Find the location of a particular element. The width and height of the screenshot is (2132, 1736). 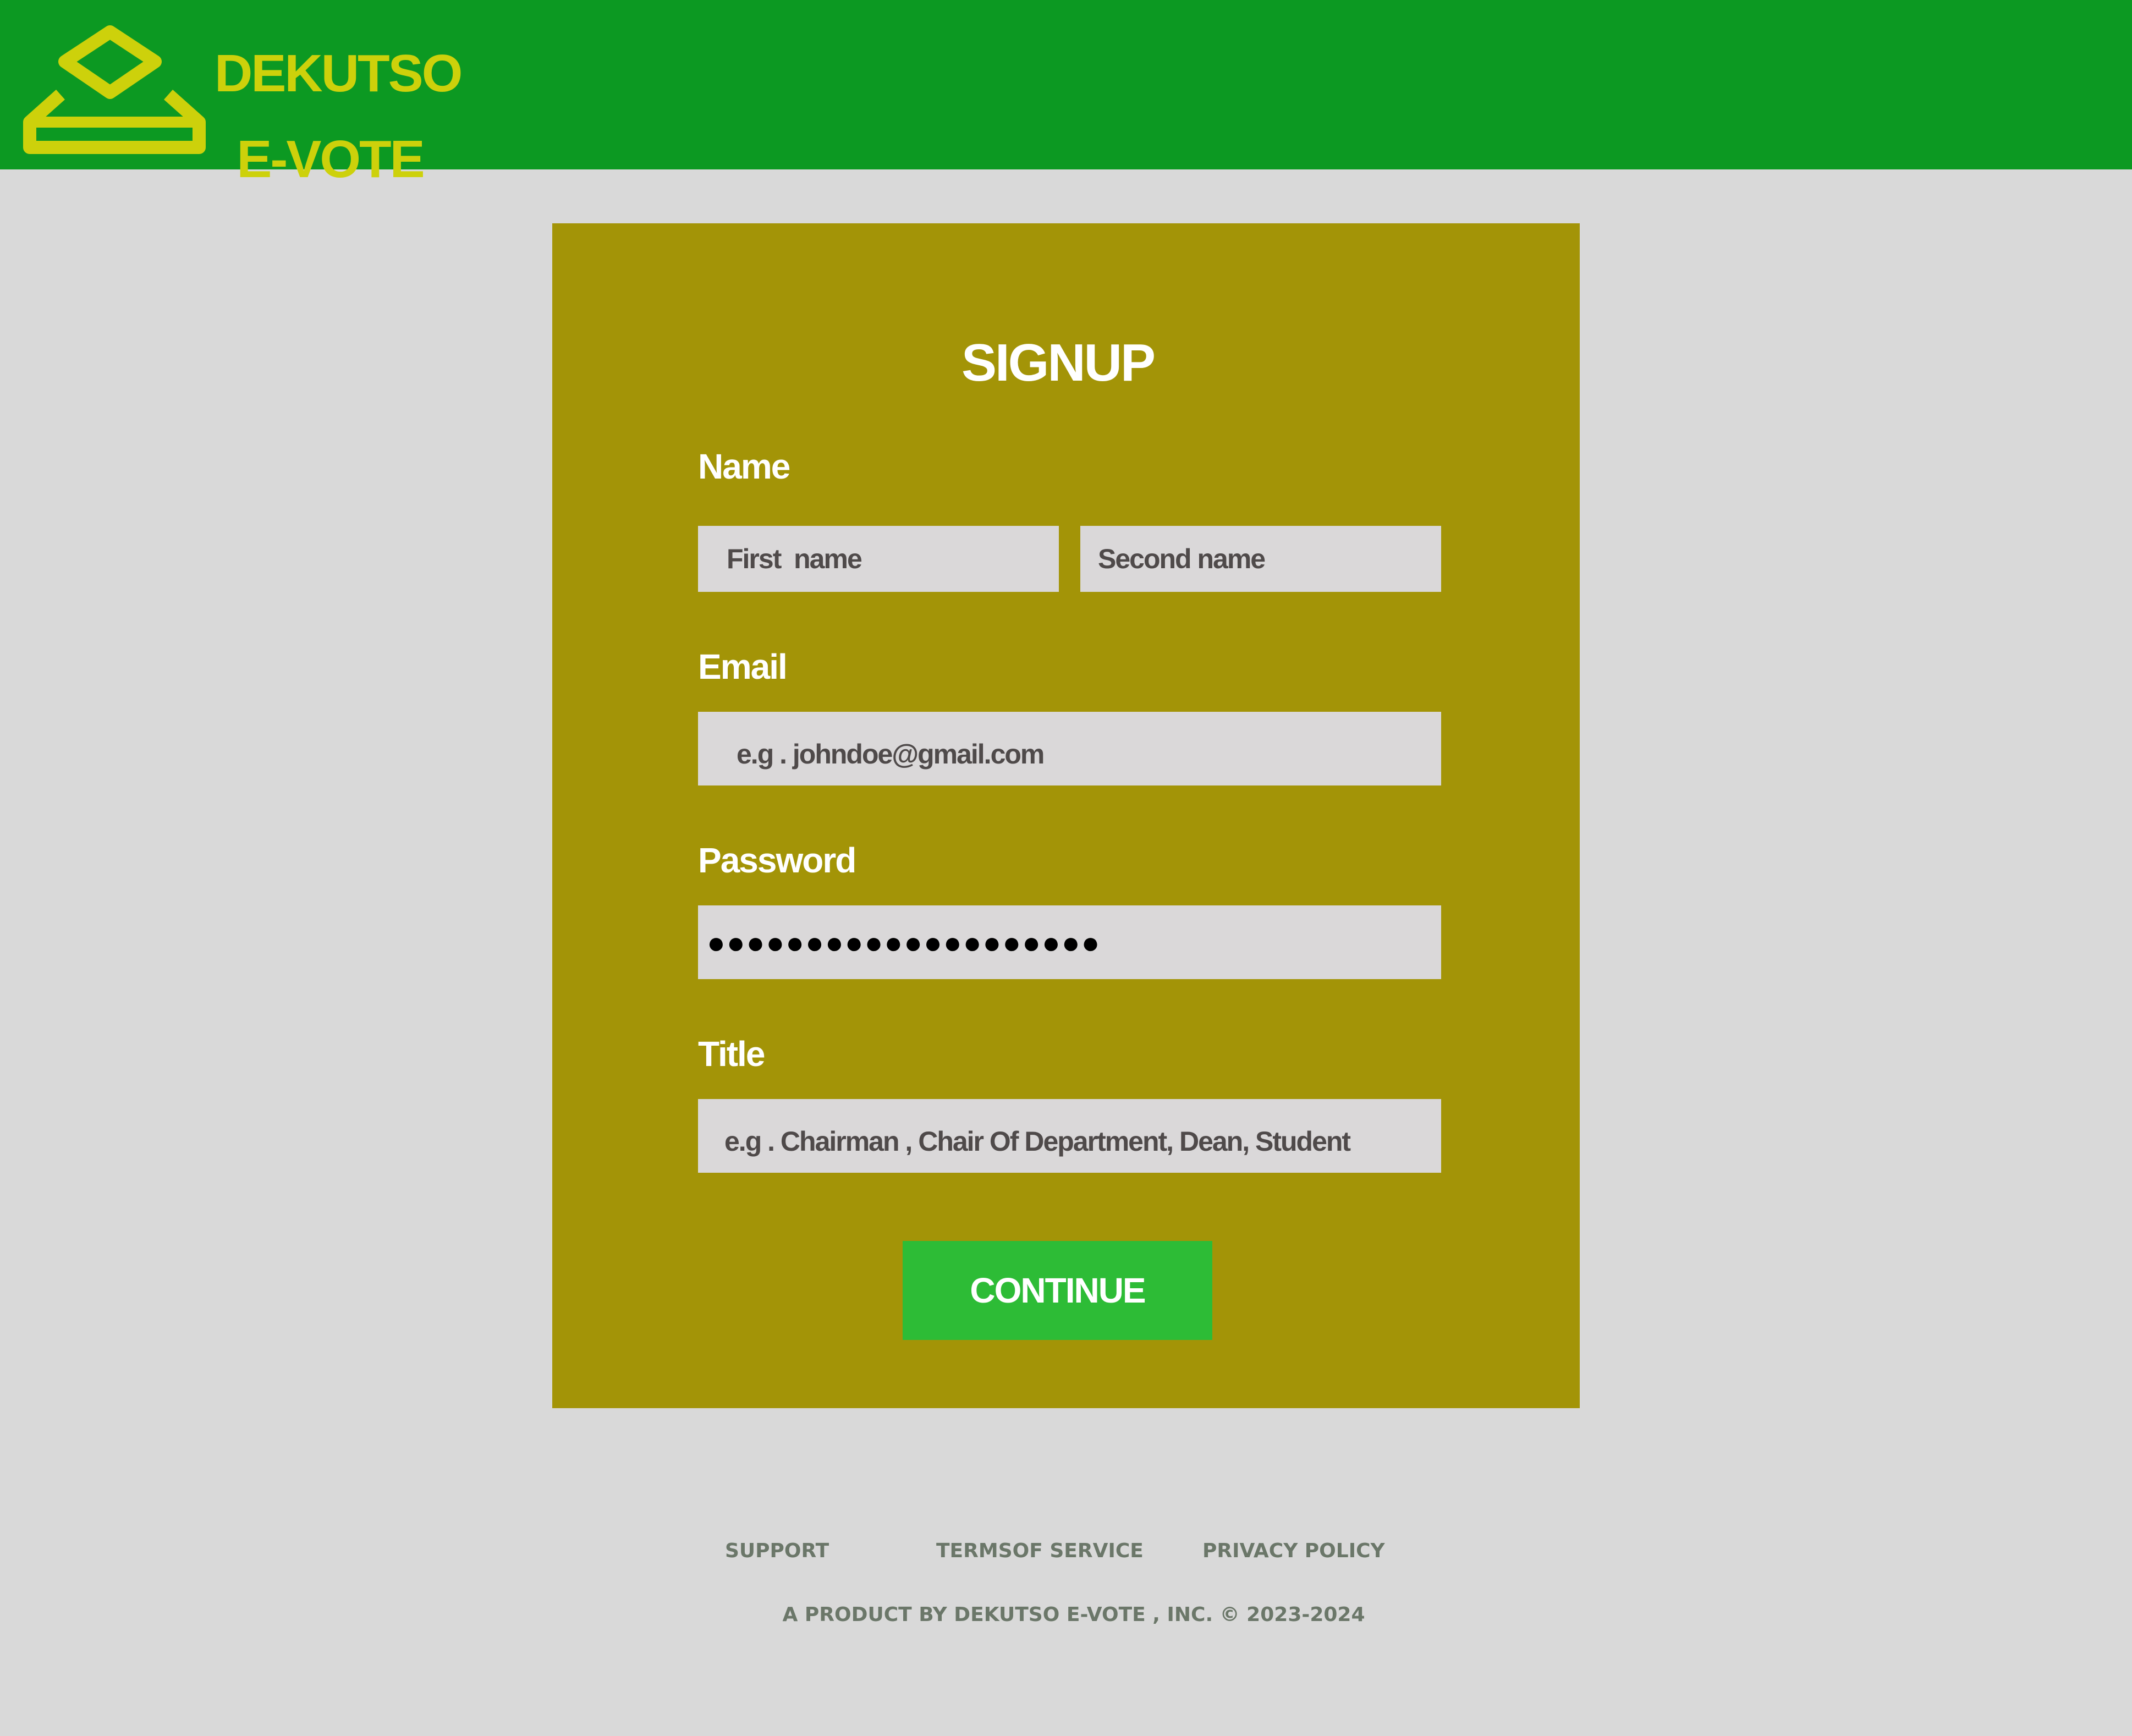

email-input is located at coordinates (1069, 749).